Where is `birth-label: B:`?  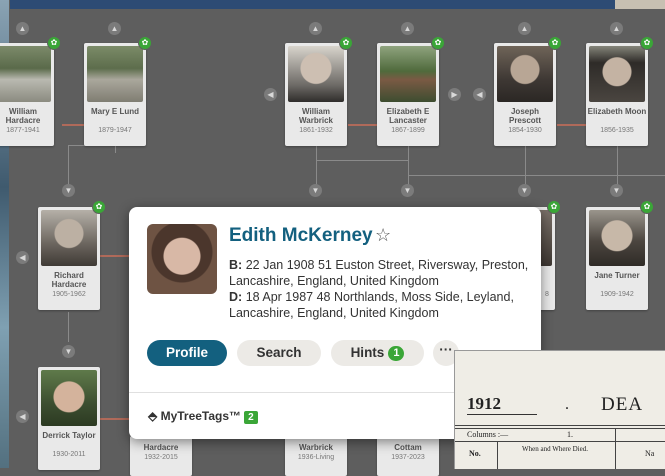
birth-label: B: is located at coordinates (236, 265).